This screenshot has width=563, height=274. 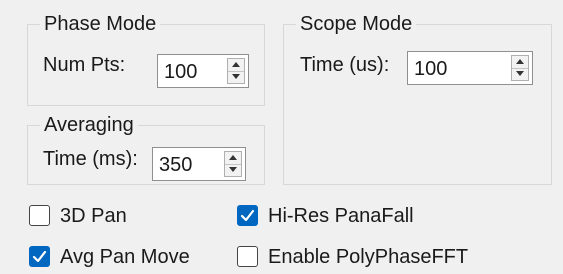 I want to click on averaging-spin-buttons, so click(x=233, y=164).